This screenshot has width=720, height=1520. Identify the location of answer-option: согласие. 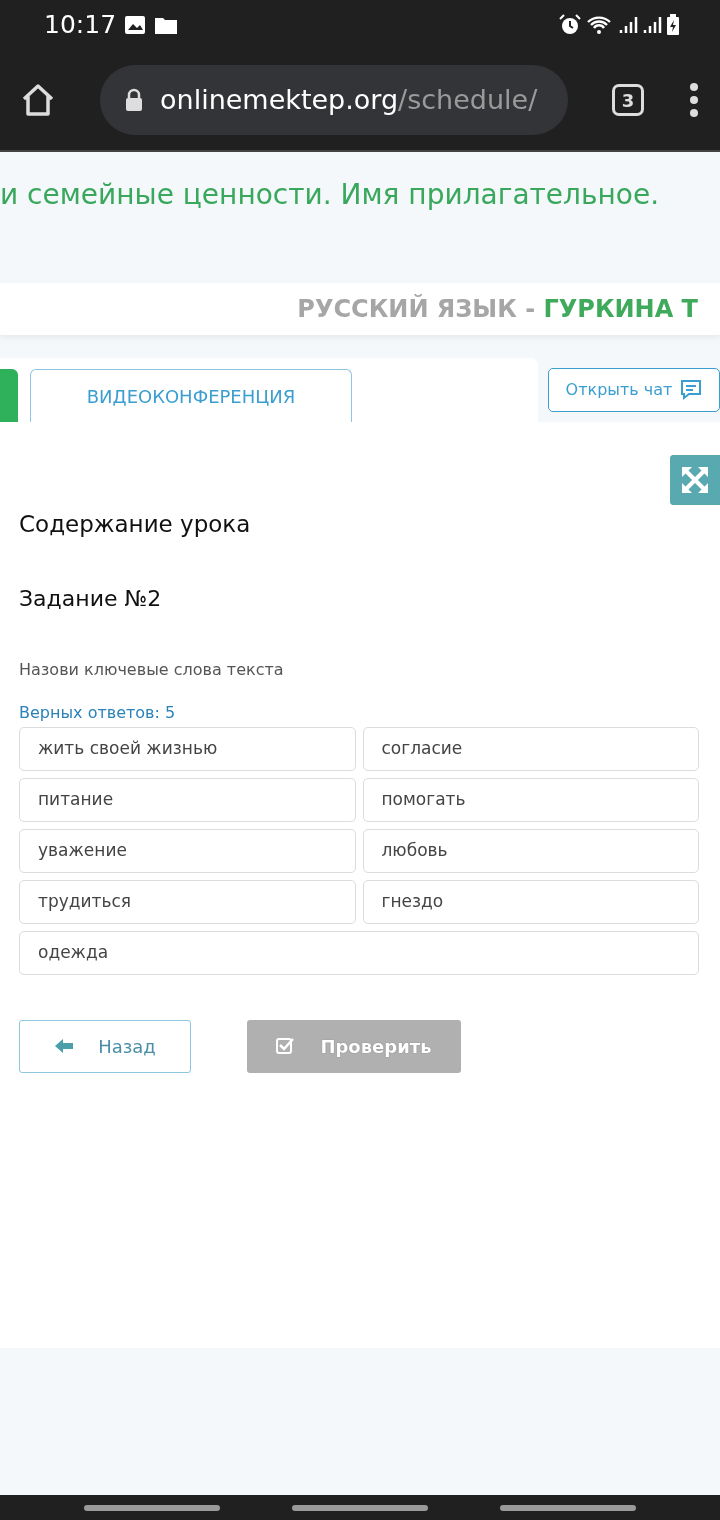
(530, 748).